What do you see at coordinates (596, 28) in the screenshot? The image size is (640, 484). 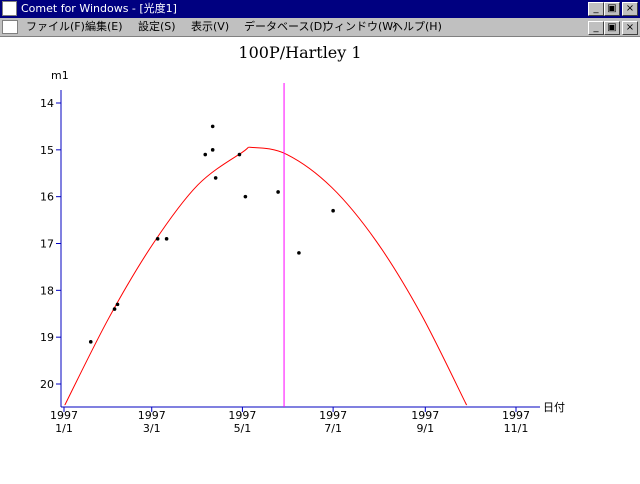 I see `mdi-minimize-button: _` at bounding box center [596, 28].